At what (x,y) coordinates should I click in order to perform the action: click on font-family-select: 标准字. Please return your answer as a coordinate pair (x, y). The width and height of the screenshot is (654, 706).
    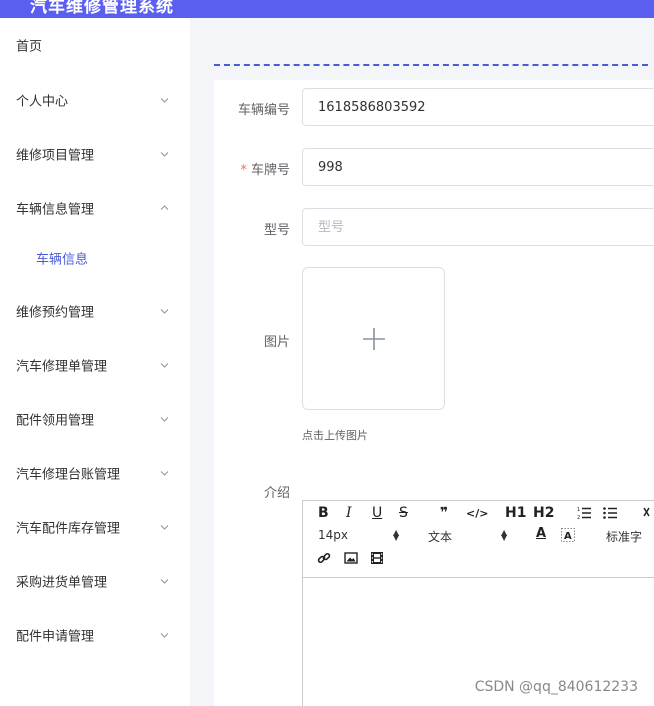
    Looking at the image, I should click on (624, 536).